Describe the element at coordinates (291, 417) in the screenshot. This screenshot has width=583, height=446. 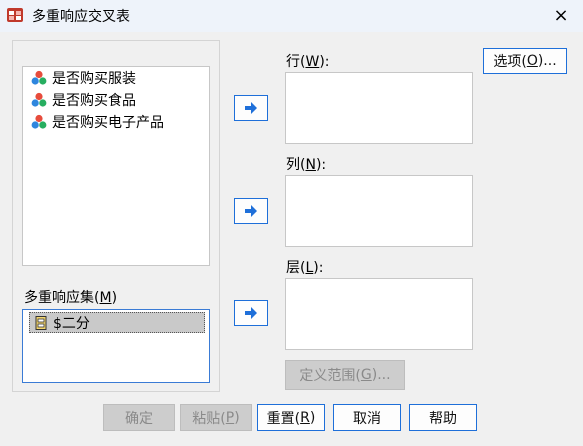
I see `reset-button: 重置(R)` at that location.